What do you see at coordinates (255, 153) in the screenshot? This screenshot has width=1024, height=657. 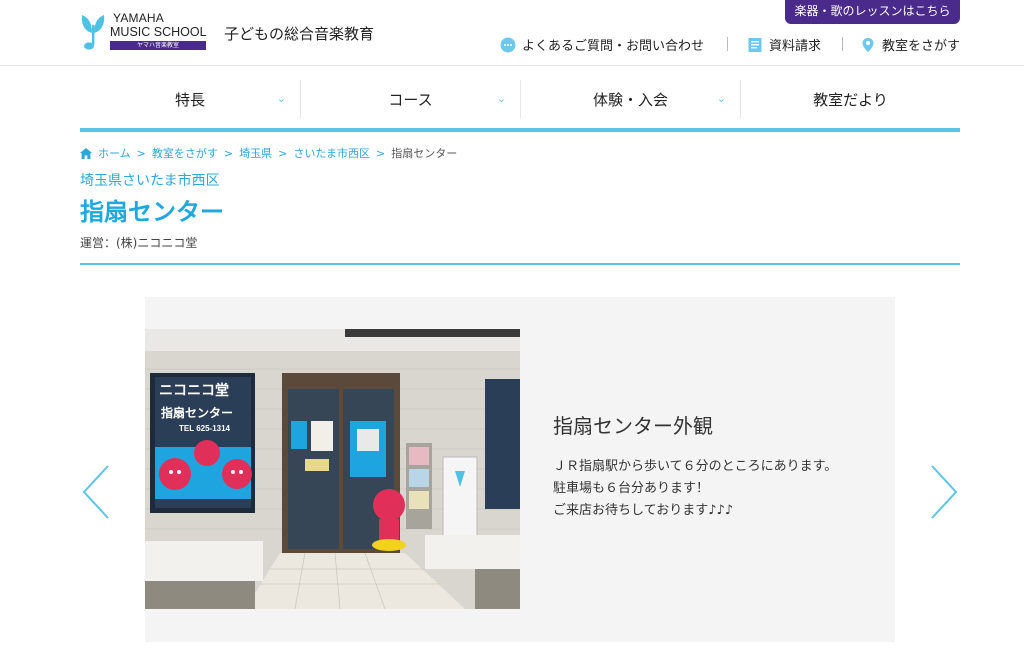 I see `breadcrumb-item: 埼玉県` at bounding box center [255, 153].